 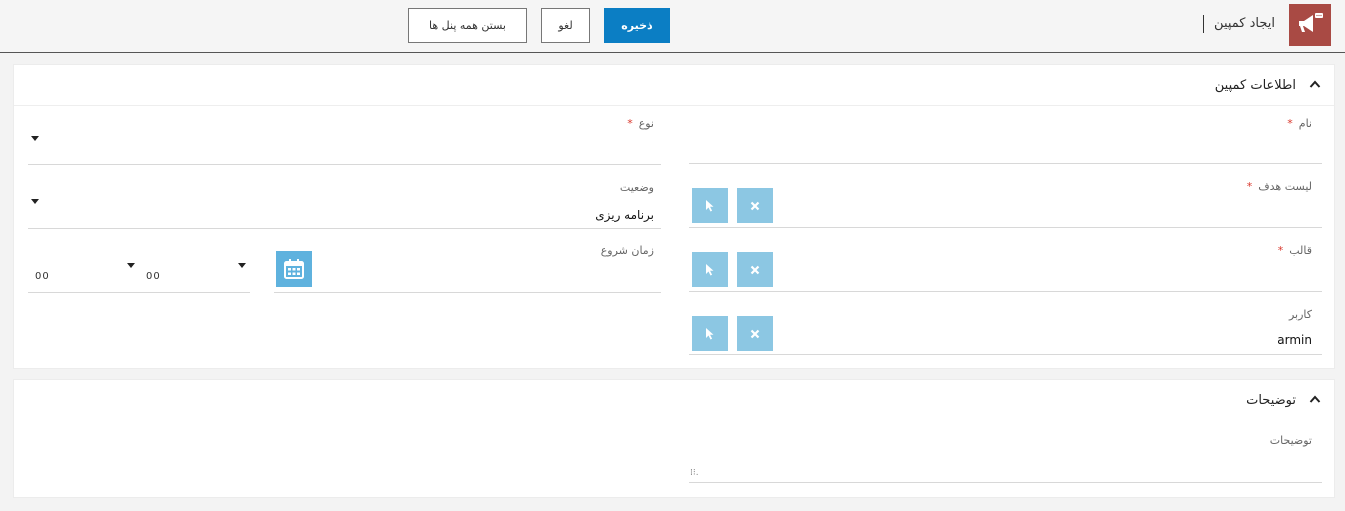 What do you see at coordinates (1005, 291) in the screenshot?
I see `template-field-underline` at bounding box center [1005, 291].